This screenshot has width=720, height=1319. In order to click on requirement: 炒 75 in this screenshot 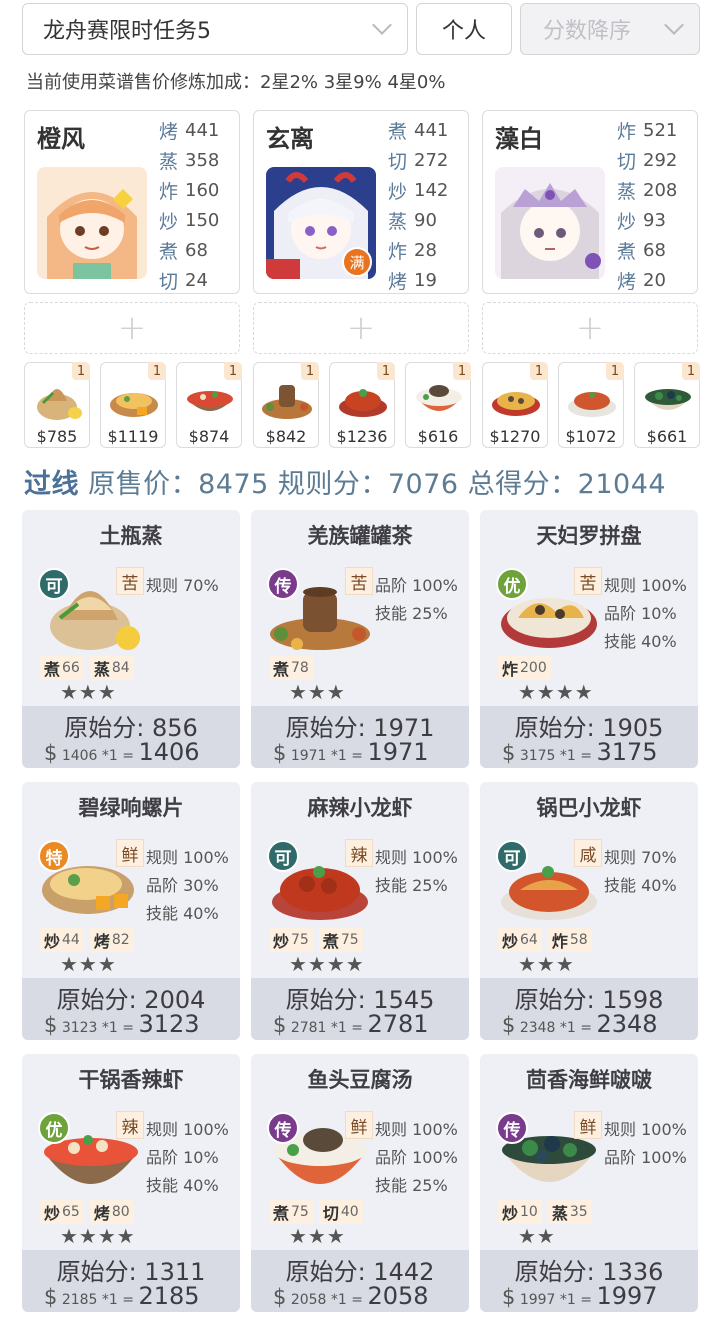, I will do `click(291, 940)`.